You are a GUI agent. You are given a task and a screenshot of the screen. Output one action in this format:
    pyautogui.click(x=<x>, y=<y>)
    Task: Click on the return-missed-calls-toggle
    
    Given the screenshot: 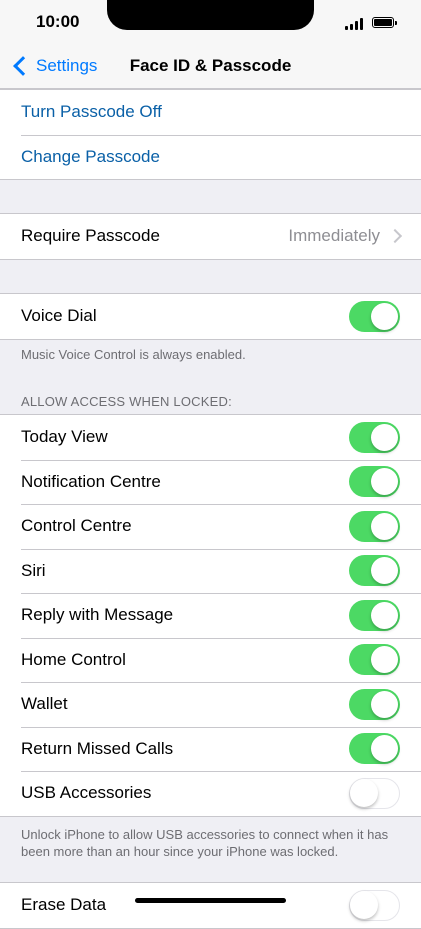 What is the action you would take?
    pyautogui.click(x=374, y=749)
    